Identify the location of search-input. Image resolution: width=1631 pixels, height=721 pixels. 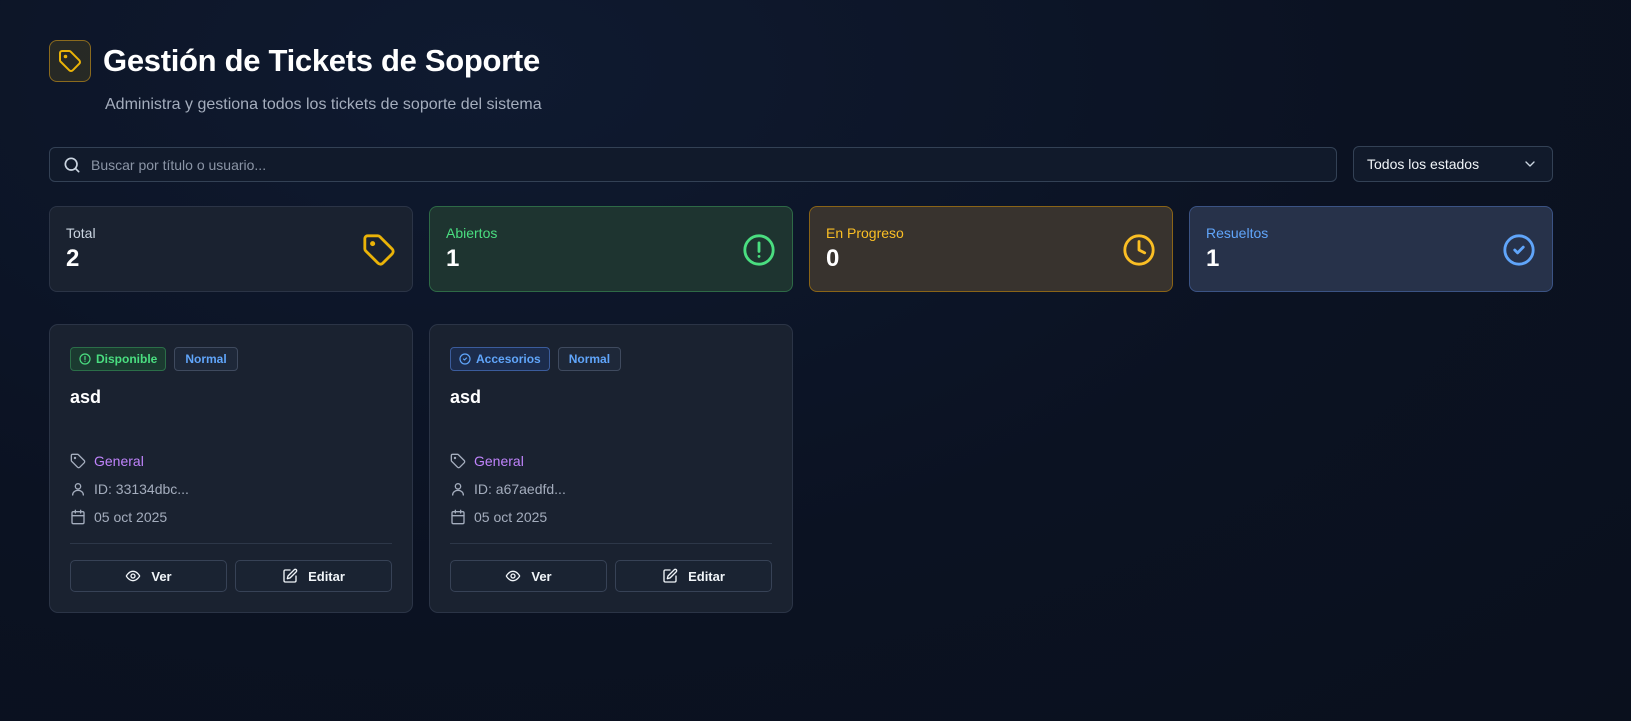
(713, 164).